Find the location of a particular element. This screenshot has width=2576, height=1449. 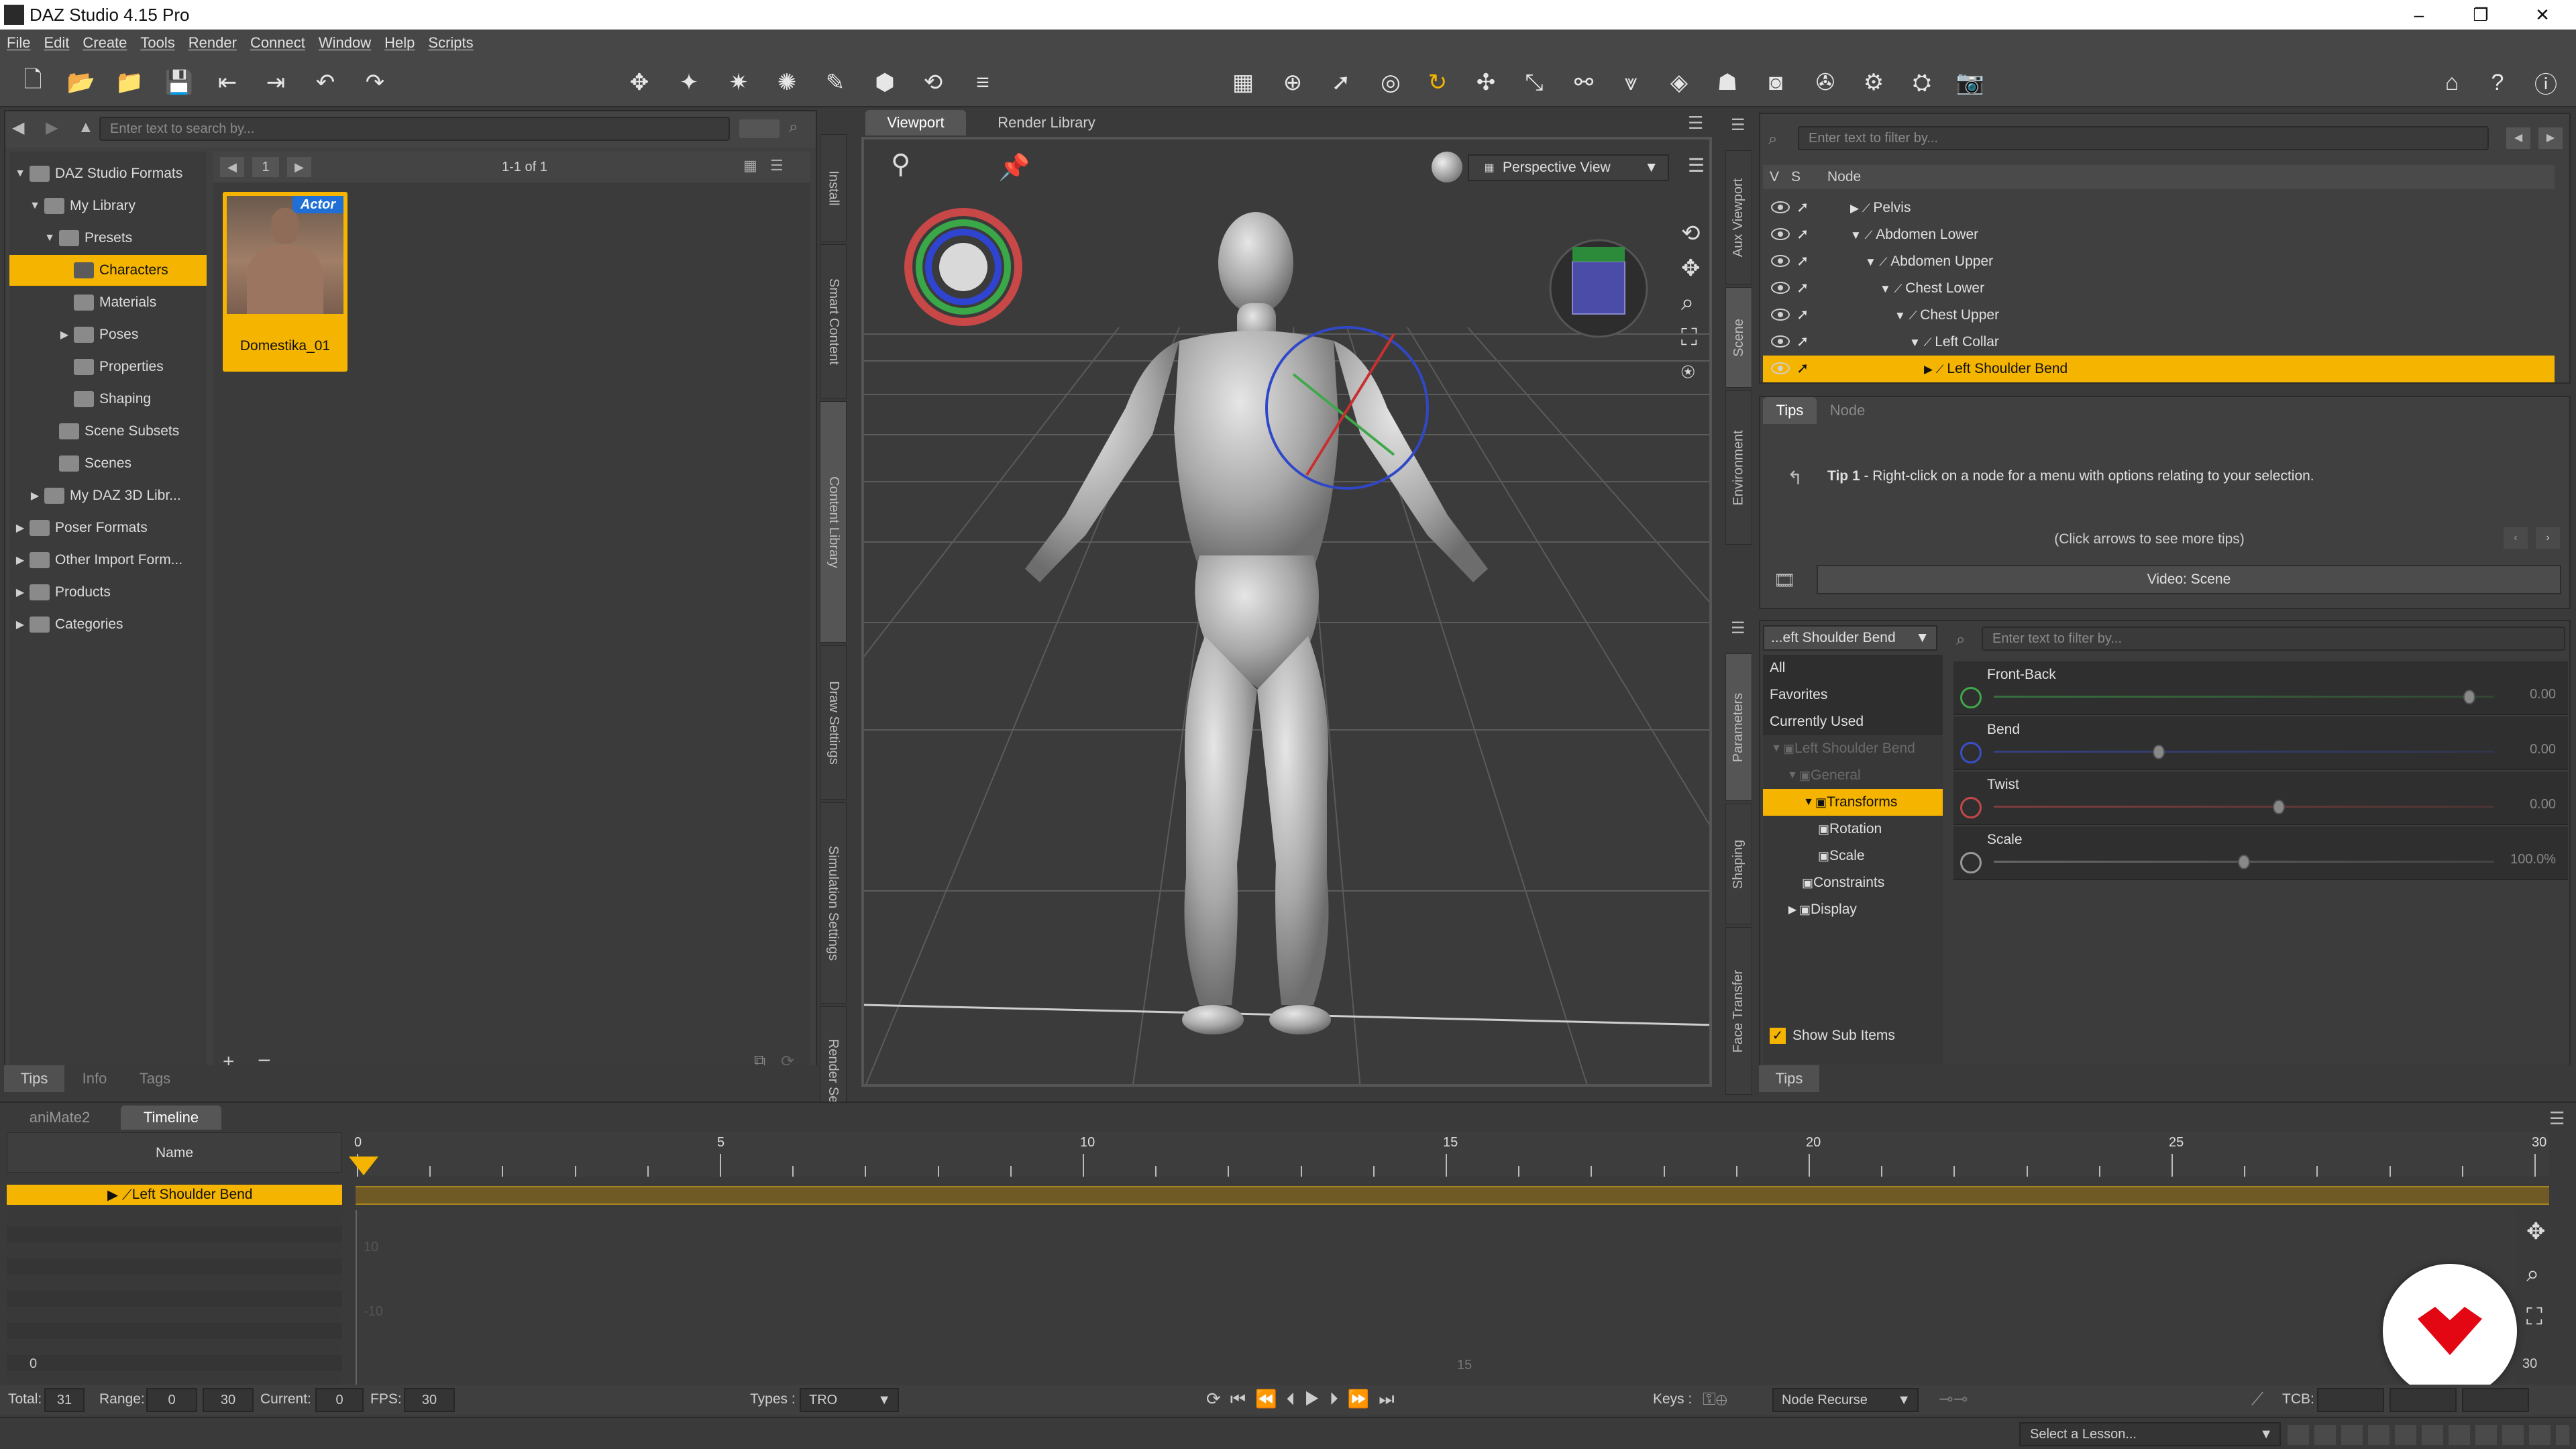

restore-button: ❐ is located at coordinates (2481, 15).